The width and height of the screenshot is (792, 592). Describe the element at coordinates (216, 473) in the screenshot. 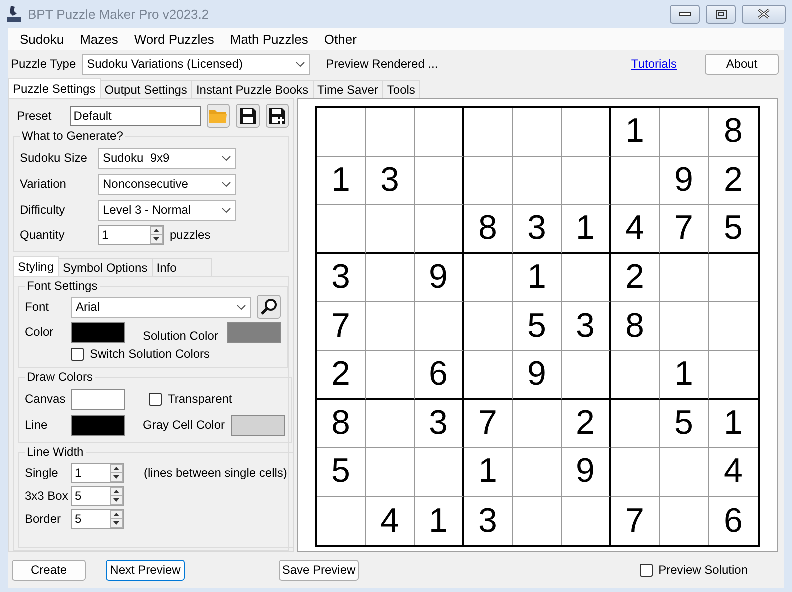

I see `hint-text: (lines between single cells)` at that location.